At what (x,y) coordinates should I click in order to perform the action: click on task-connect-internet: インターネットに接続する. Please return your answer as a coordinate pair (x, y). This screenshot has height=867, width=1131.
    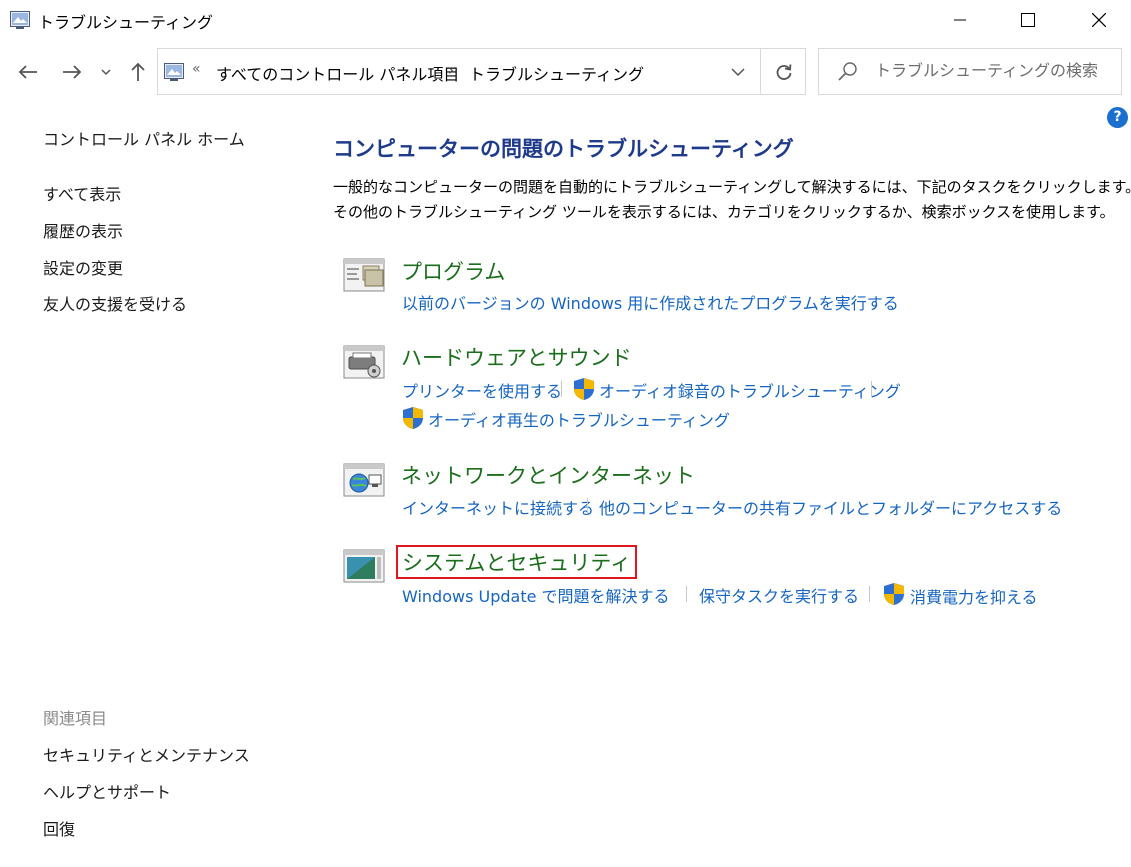
    Looking at the image, I should click on (498, 507).